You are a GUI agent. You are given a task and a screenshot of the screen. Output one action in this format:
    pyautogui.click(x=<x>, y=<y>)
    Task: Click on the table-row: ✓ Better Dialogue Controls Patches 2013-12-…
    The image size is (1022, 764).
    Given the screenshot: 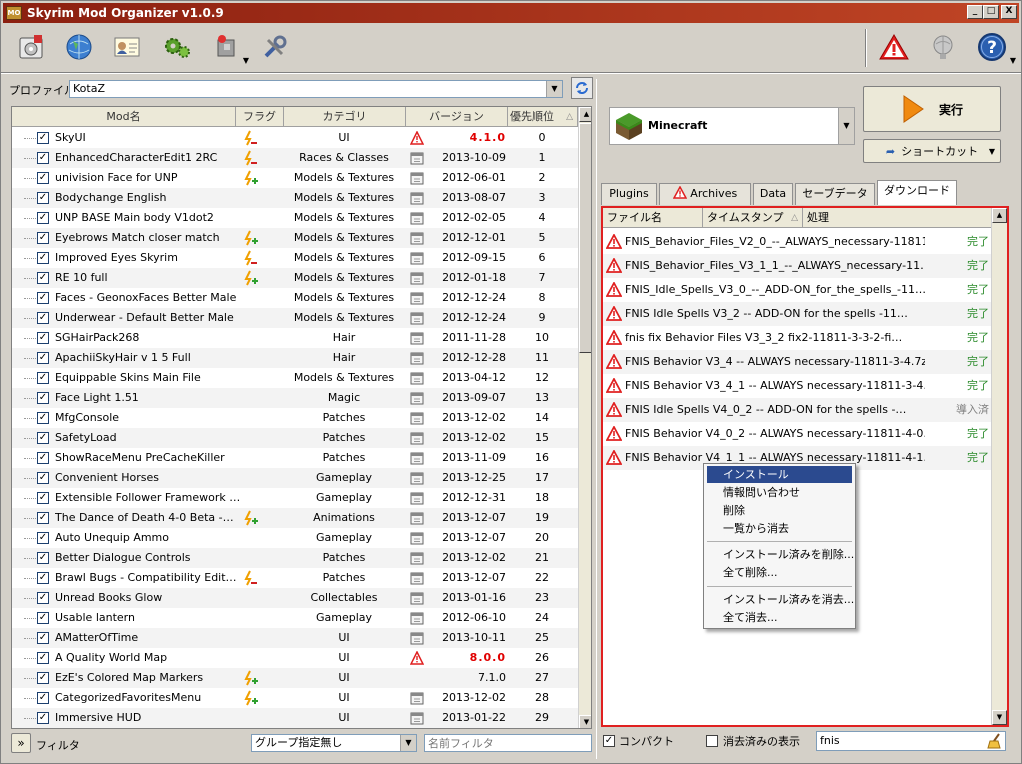 What is the action you would take?
    pyautogui.click(x=295, y=558)
    